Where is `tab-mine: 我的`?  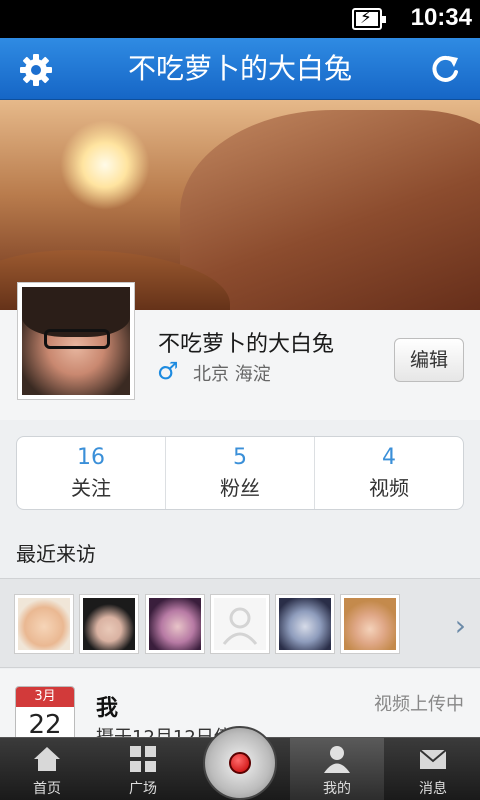
tab-mine: 我的 is located at coordinates (337, 769).